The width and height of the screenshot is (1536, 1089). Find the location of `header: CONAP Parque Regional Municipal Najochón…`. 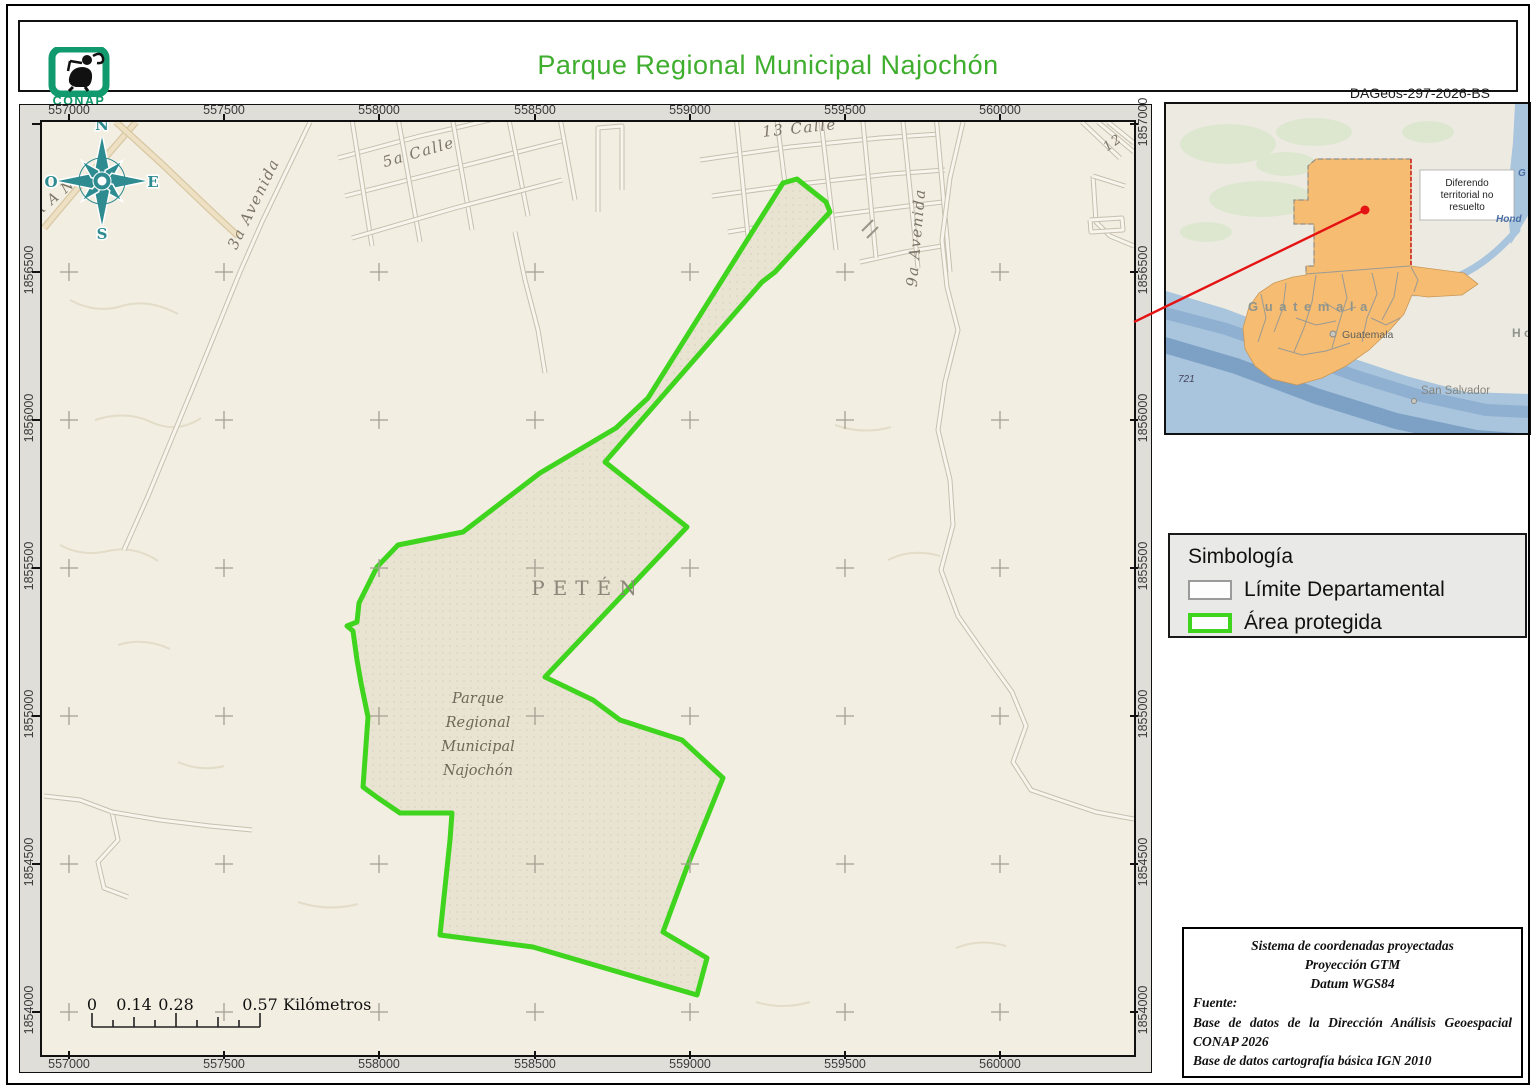

header: CONAP Parque Regional Municipal Najochón… is located at coordinates (768, 64).